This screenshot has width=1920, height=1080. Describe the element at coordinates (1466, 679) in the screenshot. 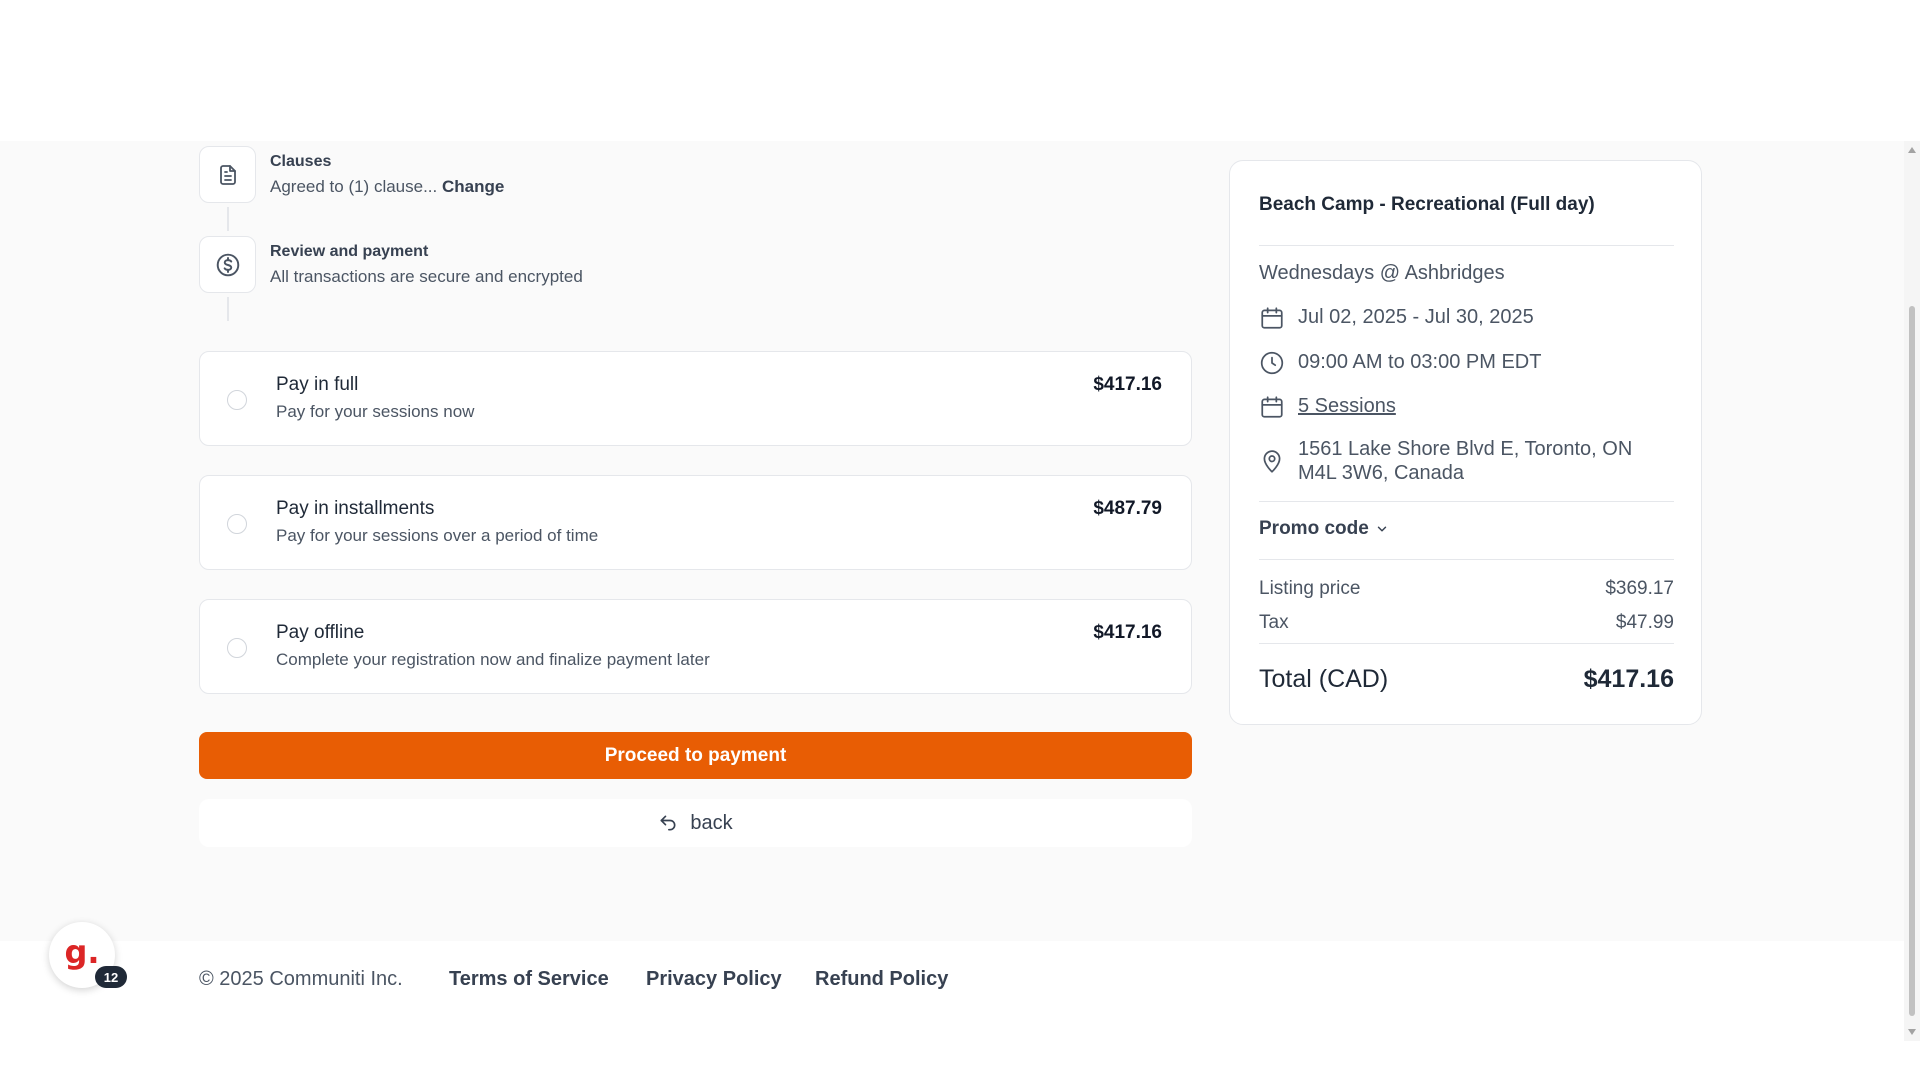

I see `total-row: Total (CAD) $417.16` at that location.